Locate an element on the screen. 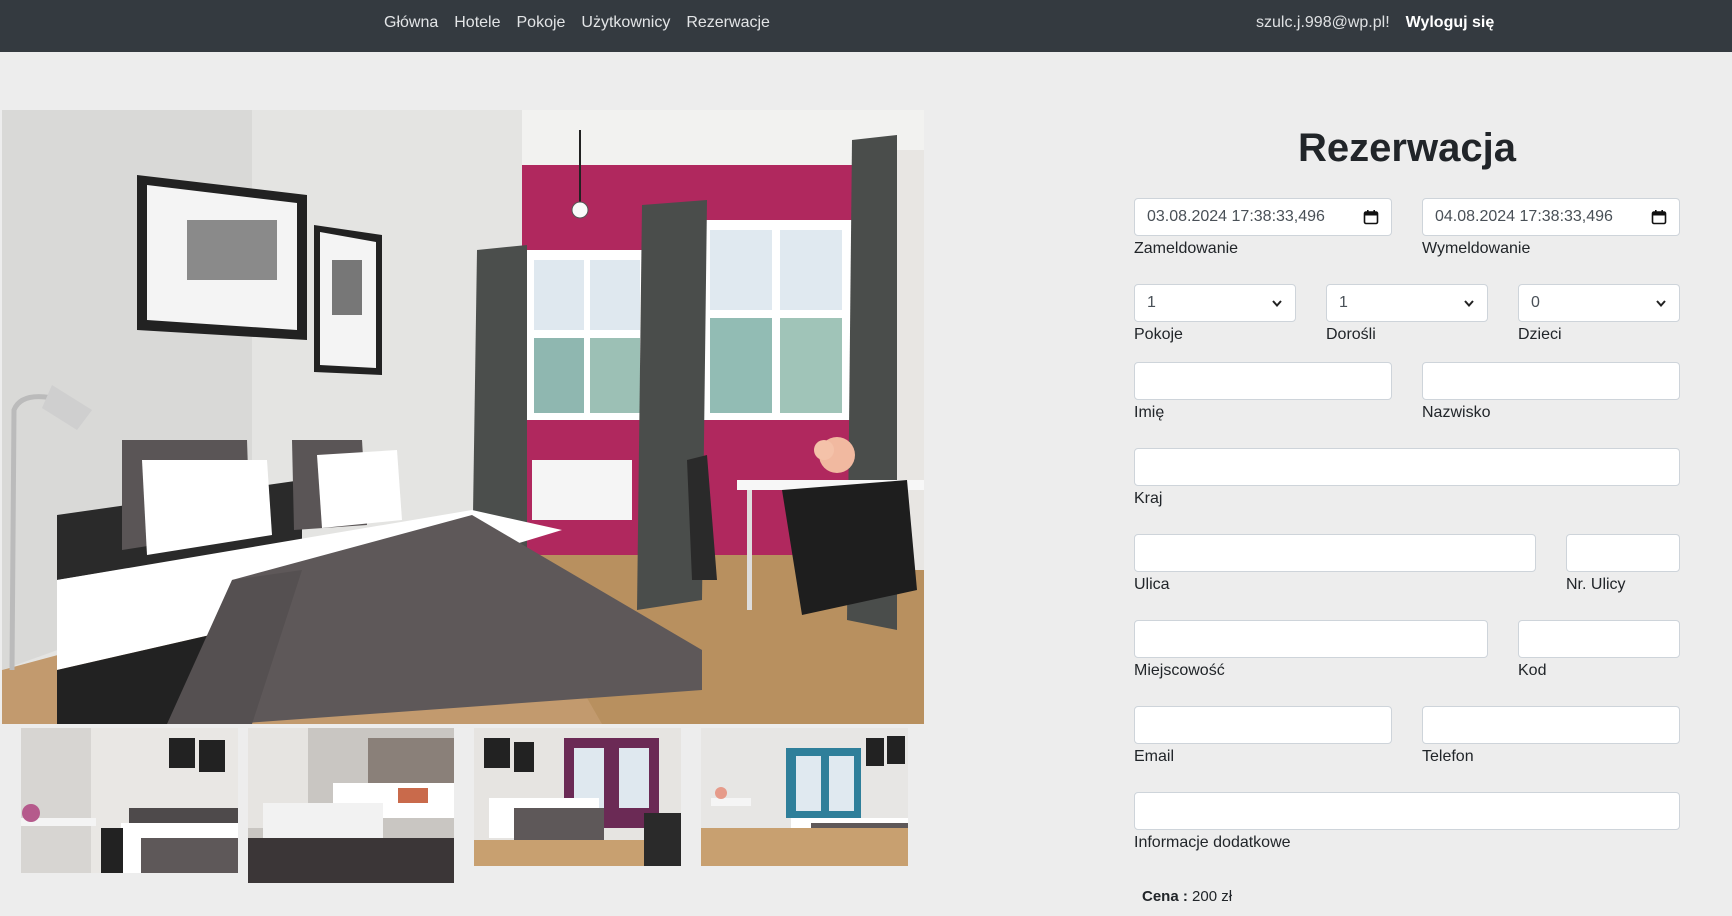 The image size is (1732, 916). email-label: Email is located at coordinates (1154, 756).